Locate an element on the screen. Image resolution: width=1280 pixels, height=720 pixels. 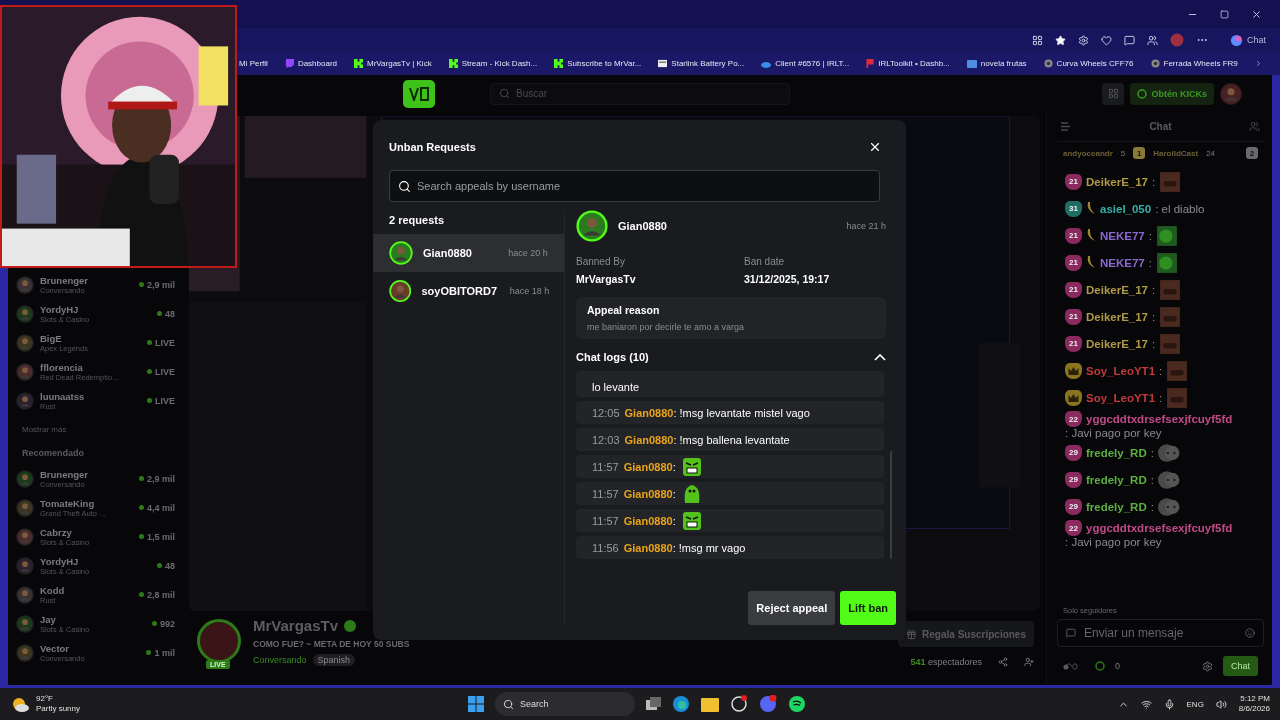
copilot-icon is located at coordinates (1236, 40).